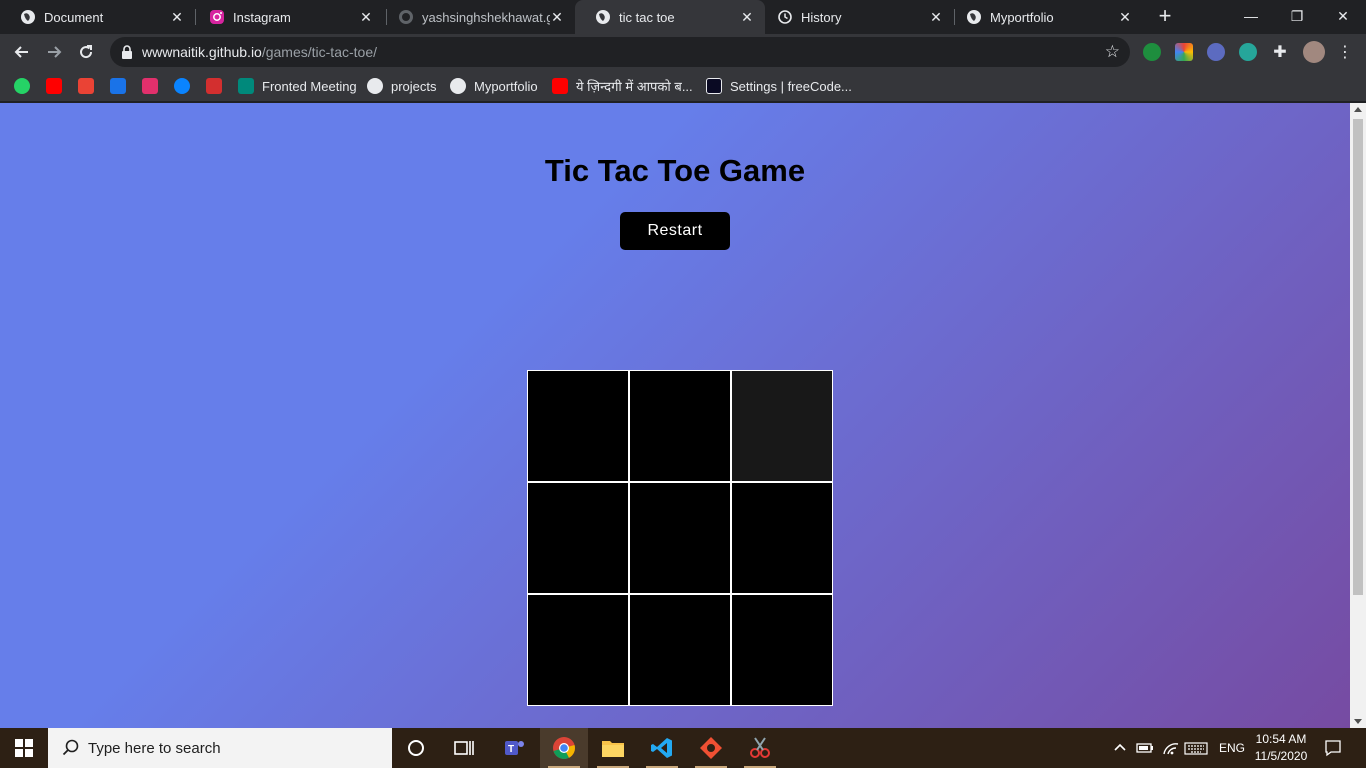 The width and height of the screenshot is (1366, 768). What do you see at coordinates (220, 748) in the screenshot?
I see `taskbar-search: Type here to search` at bounding box center [220, 748].